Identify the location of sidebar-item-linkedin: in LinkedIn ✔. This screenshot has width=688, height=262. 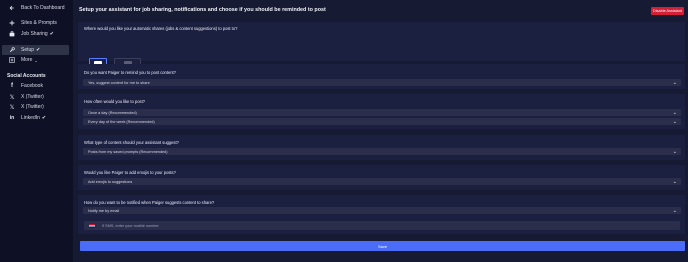
(36, 118).